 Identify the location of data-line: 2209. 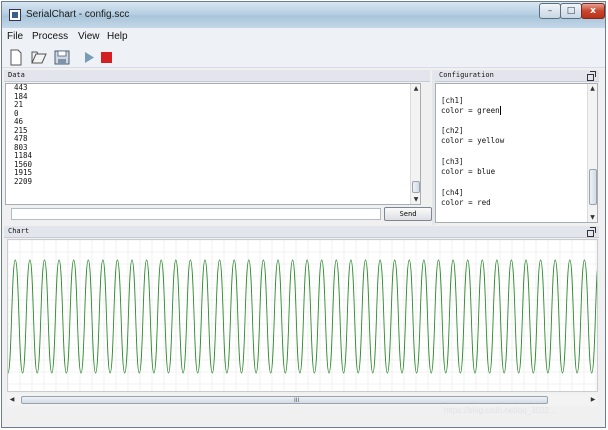
(23, 181).